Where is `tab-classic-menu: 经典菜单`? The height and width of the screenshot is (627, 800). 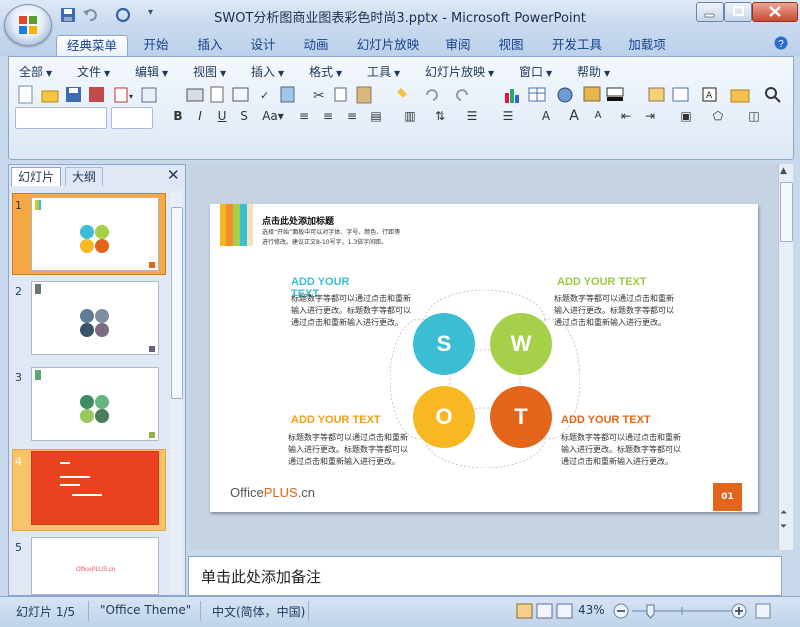 tab-classic-menu: 经典菜单 is located at coordinates (92, 46).